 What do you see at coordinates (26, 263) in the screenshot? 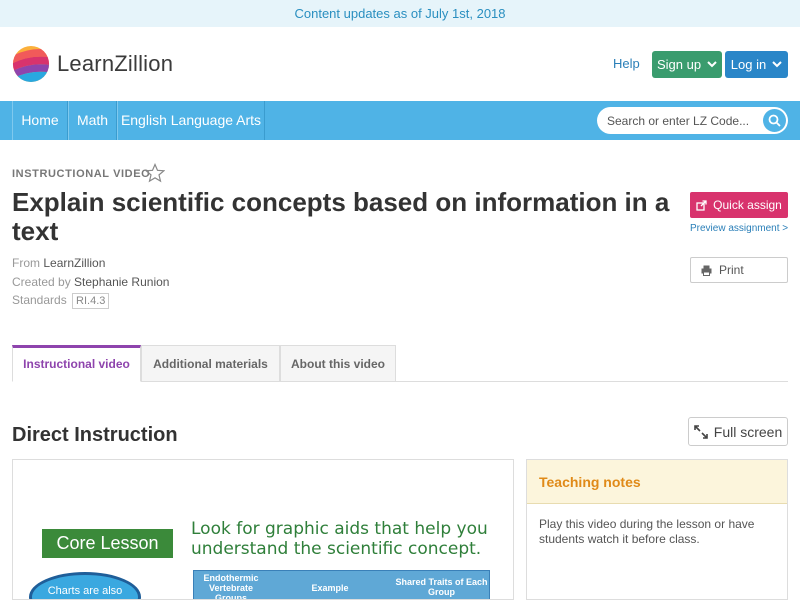
I see `meta-from-label: From` at bounding box center [26, 263].